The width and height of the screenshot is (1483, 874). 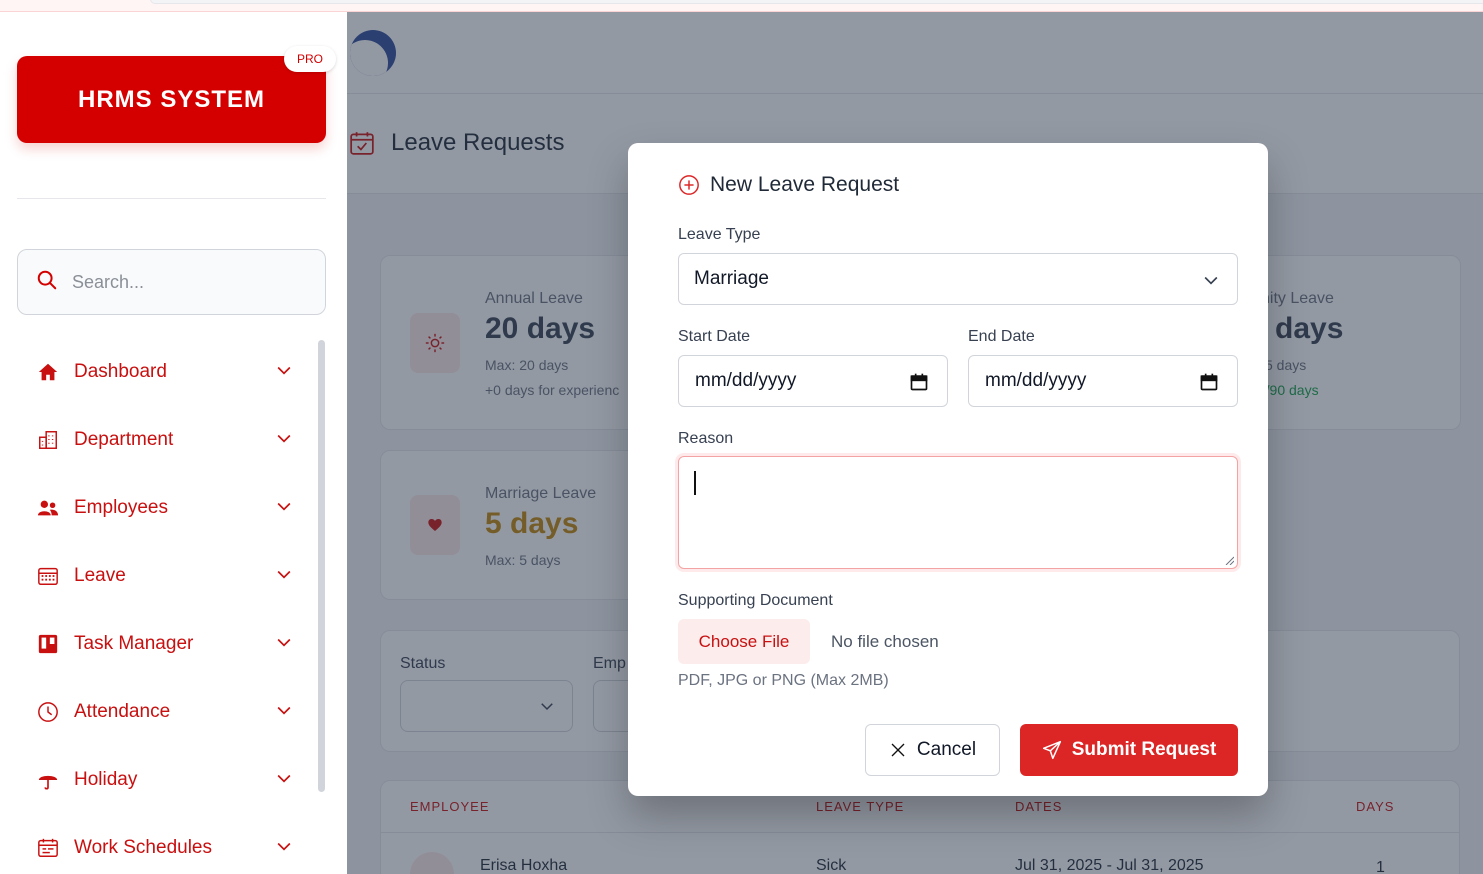 I want to click on brand-logo: HRMS SYSTEM, so click(x=171, y=99).